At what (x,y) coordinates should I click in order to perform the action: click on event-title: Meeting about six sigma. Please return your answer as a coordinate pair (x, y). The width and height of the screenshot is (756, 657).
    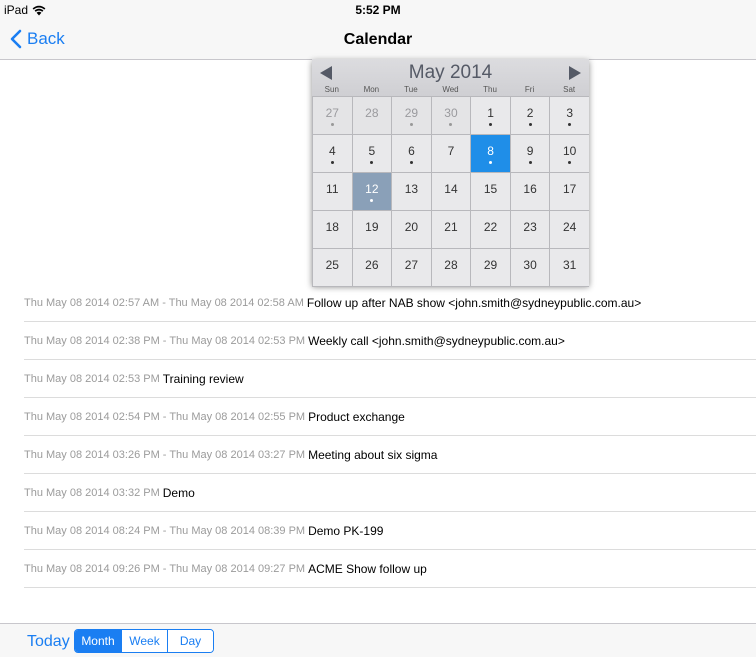
    Looking at the image, I should click on (373, 454).